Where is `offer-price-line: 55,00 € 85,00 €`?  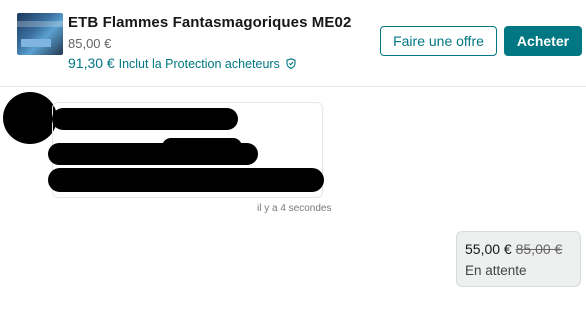
offer-price-line: 55,00 € 85,00 € is located at coordinates (518, 249).